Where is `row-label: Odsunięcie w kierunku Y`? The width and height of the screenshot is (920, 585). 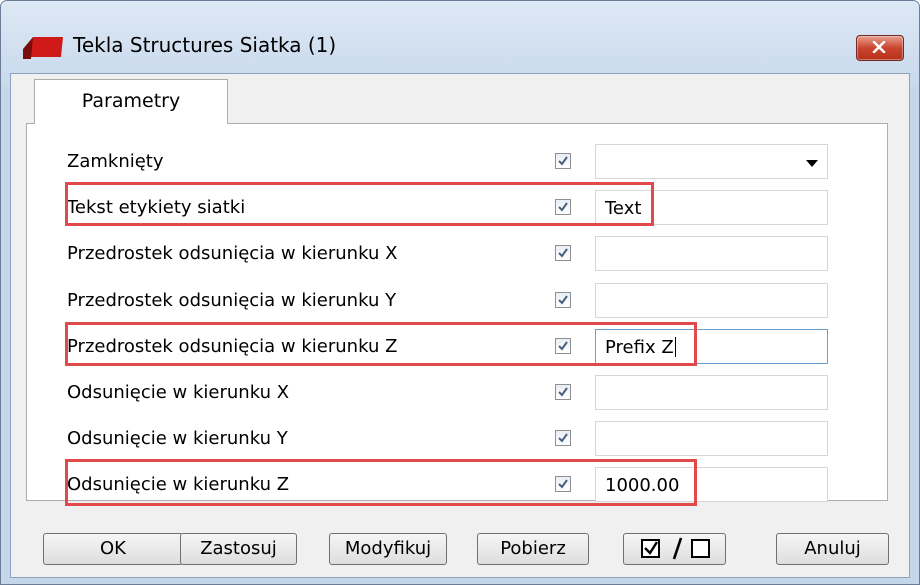 row-label: Odsunięcie w kierunku Y is located at coordinates (177, 438).